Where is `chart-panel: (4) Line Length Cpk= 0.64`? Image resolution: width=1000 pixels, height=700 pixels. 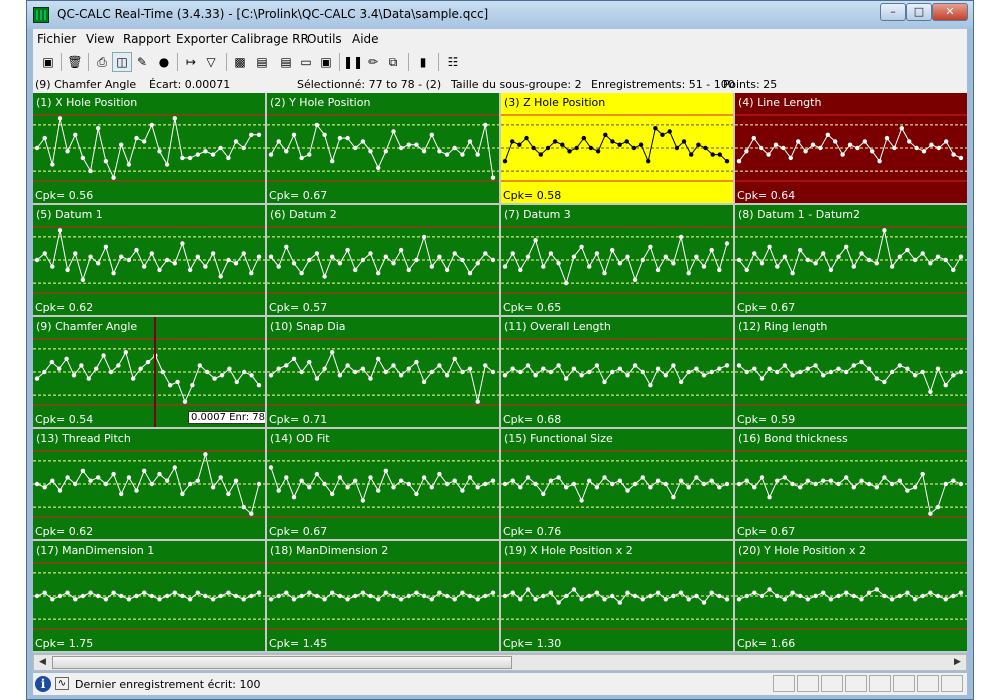
chart-panel: (4) Line Length Cpk= 0.64 is located at coordinates (851, 148).